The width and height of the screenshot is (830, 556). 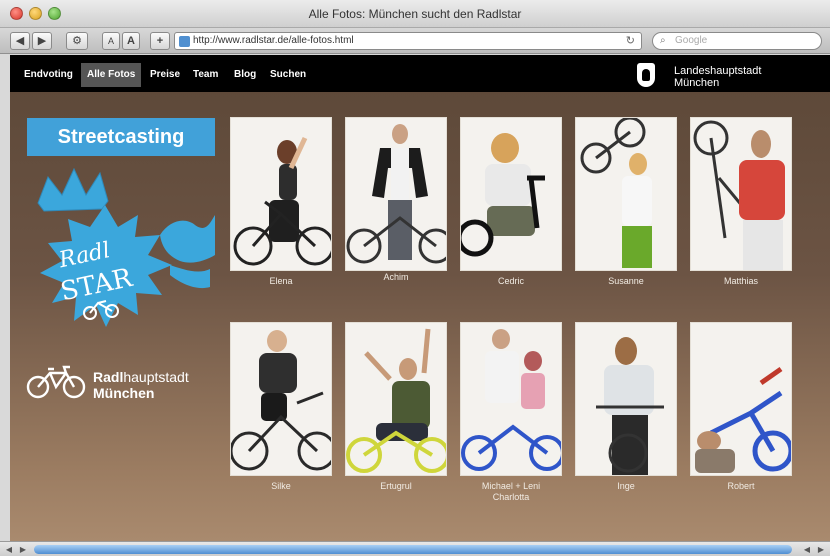 What do you see at coordinates (281, 281) in the screenshot?
I see `photo-caption: Elena` at bounding box center [281, 281].